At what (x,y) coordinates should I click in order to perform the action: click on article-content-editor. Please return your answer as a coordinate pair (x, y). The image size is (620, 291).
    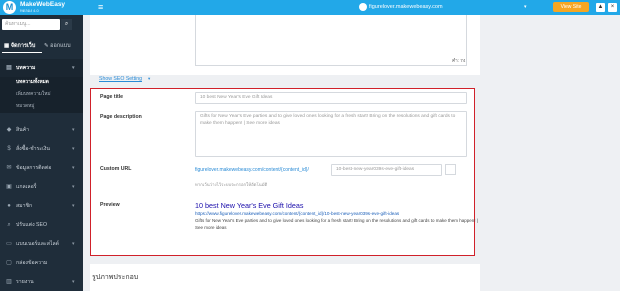
    Looking at the image, I should click on (331, 40).